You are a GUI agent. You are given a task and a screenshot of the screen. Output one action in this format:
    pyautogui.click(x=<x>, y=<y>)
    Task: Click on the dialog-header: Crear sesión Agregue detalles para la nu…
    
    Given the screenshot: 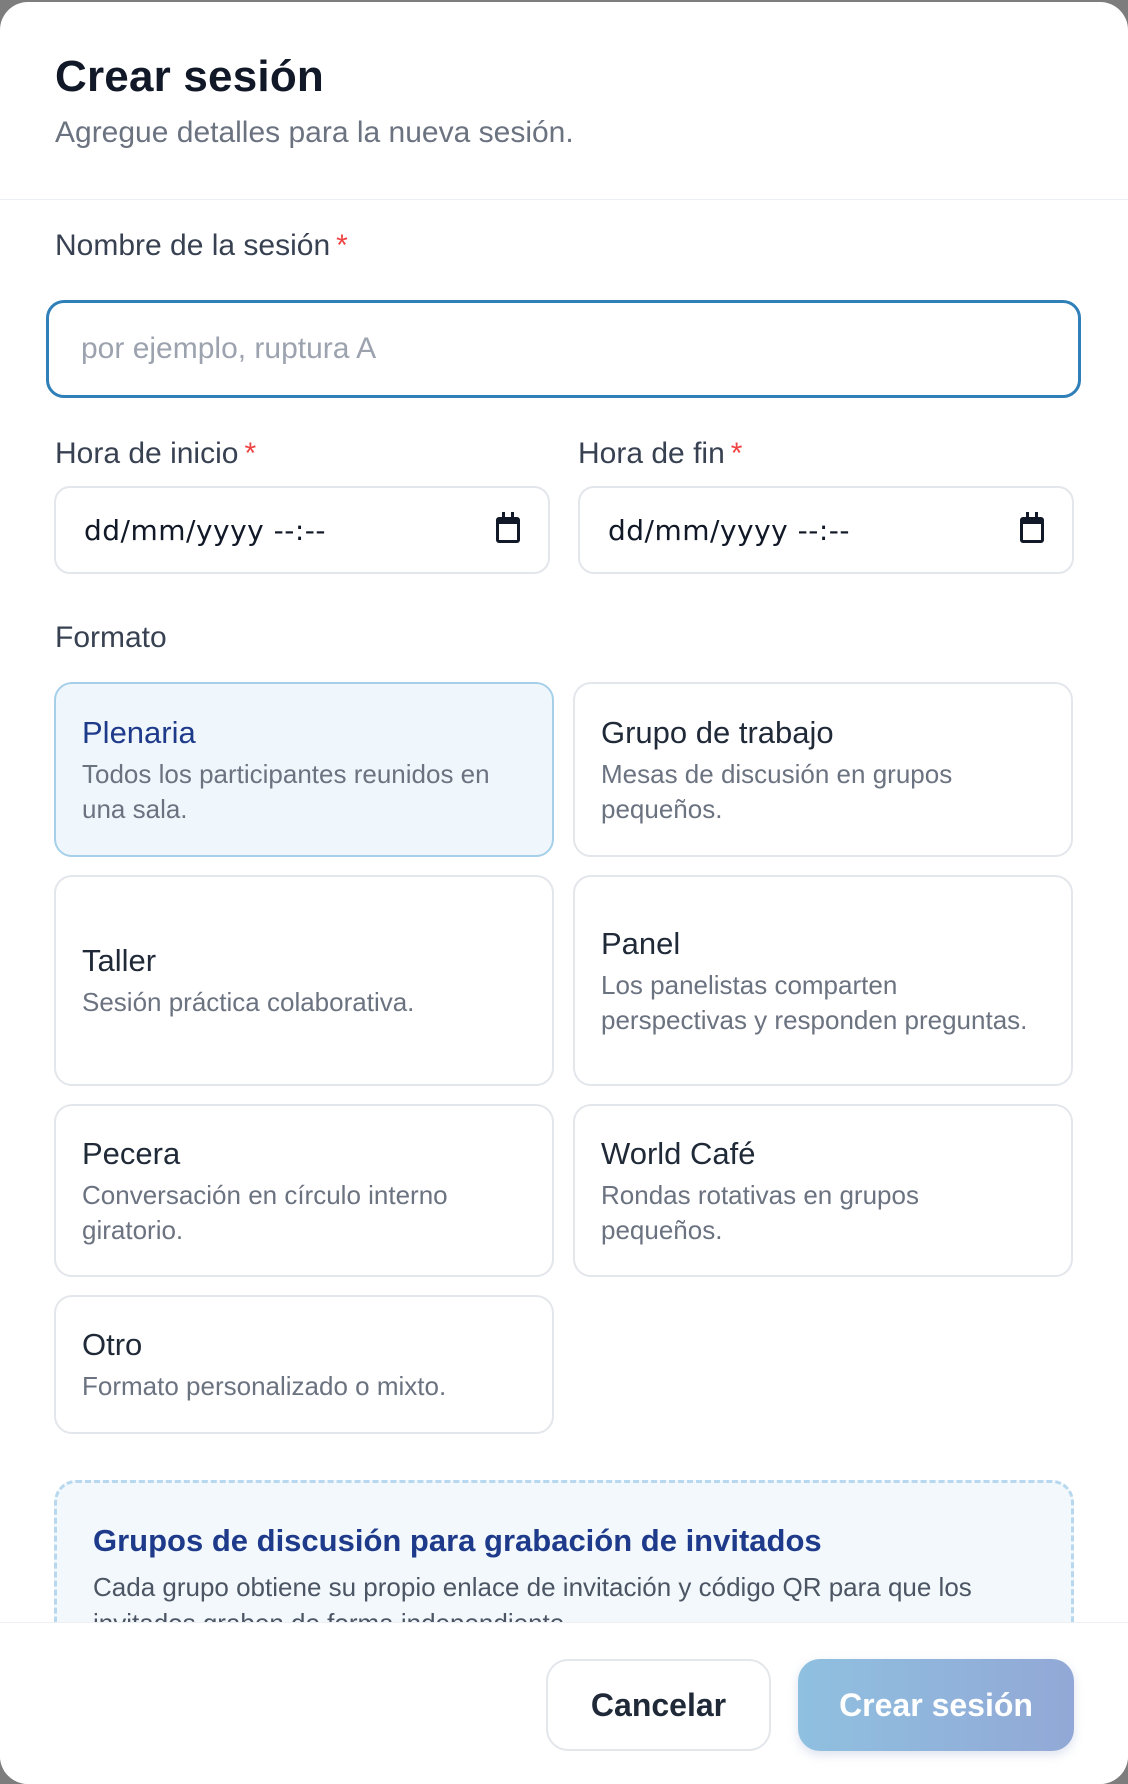 What is the action you would take?
    pyautogui.click(x=564, y=101)
    